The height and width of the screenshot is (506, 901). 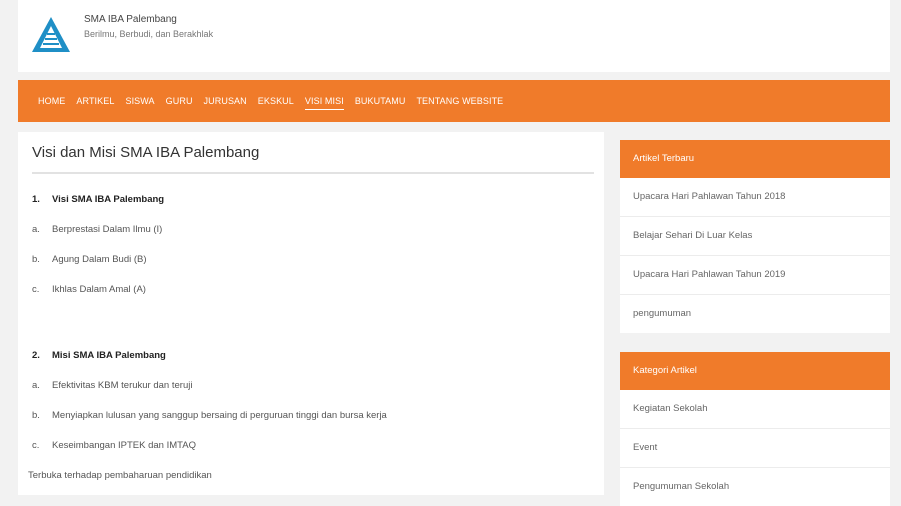 I want to click on visi-item-text: Berprestasi Dalam Ilmu (I), so click(x=107, y=229).